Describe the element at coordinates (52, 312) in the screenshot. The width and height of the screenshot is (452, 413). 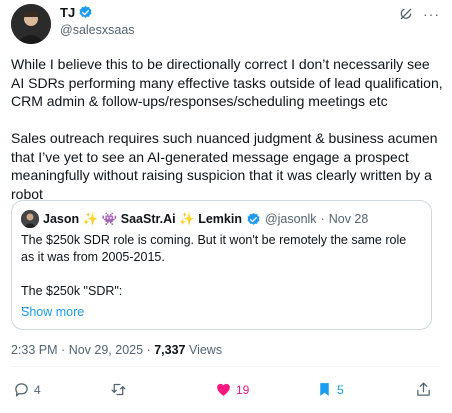
I see `show-more-link: Show more` at that location.